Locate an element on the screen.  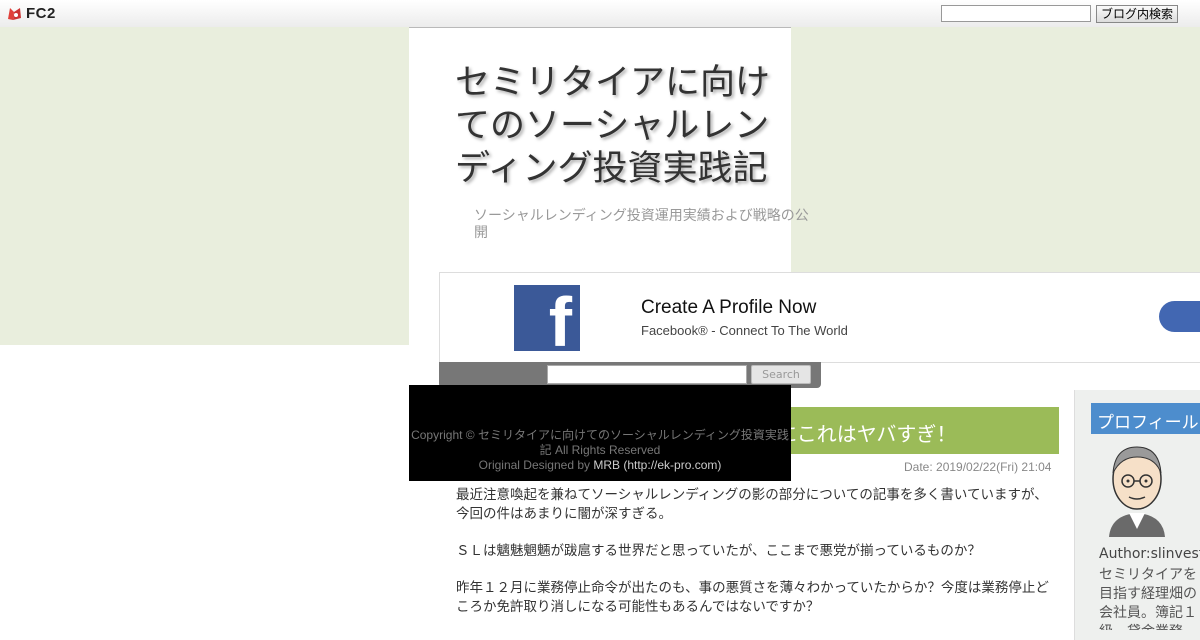
site-title: セミリタイアに向けてのソーシャルレンディング投資実践記 is located at coordinates (620, 126).